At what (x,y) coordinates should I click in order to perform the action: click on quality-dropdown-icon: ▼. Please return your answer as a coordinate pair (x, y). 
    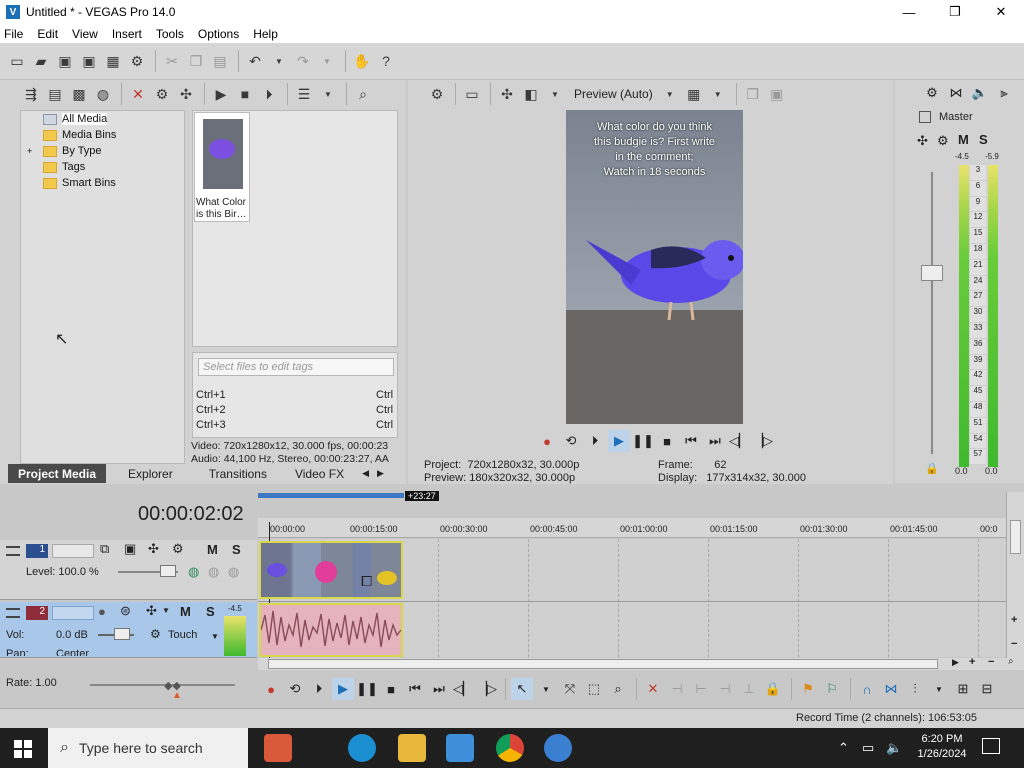
    Looking at the image, I should click on (670, 94).